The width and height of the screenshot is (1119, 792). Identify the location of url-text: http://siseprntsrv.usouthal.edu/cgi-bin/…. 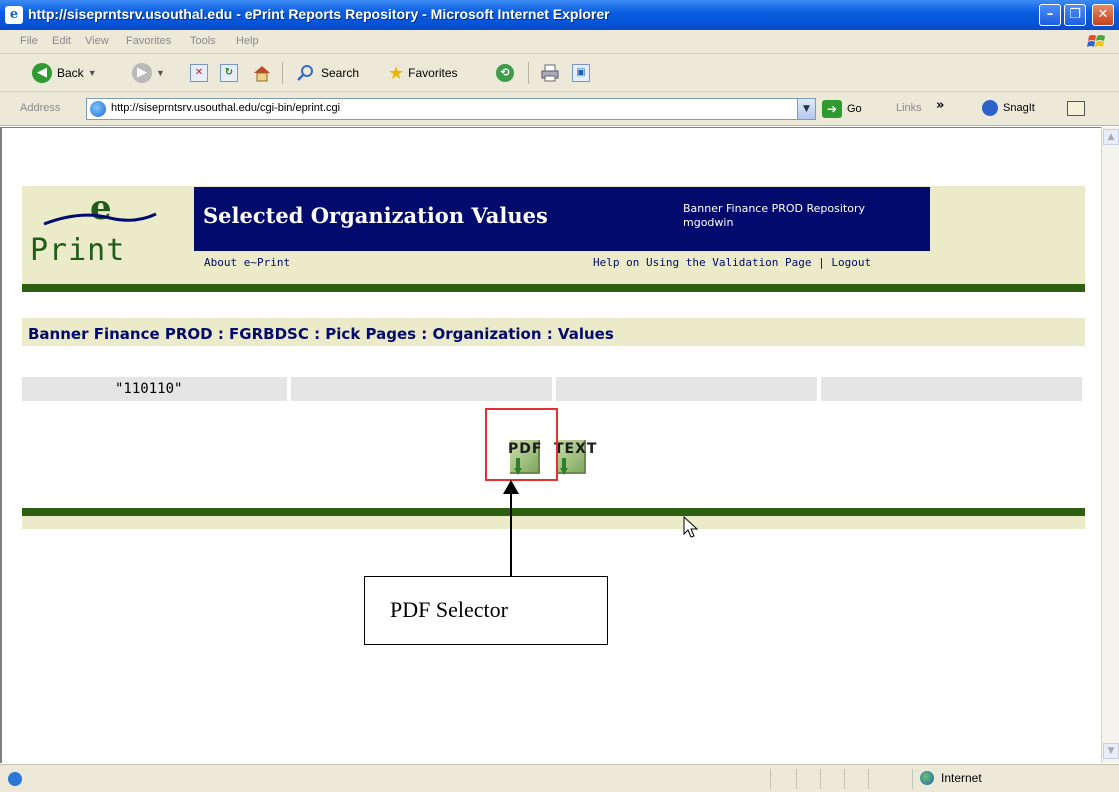
(225, 108).